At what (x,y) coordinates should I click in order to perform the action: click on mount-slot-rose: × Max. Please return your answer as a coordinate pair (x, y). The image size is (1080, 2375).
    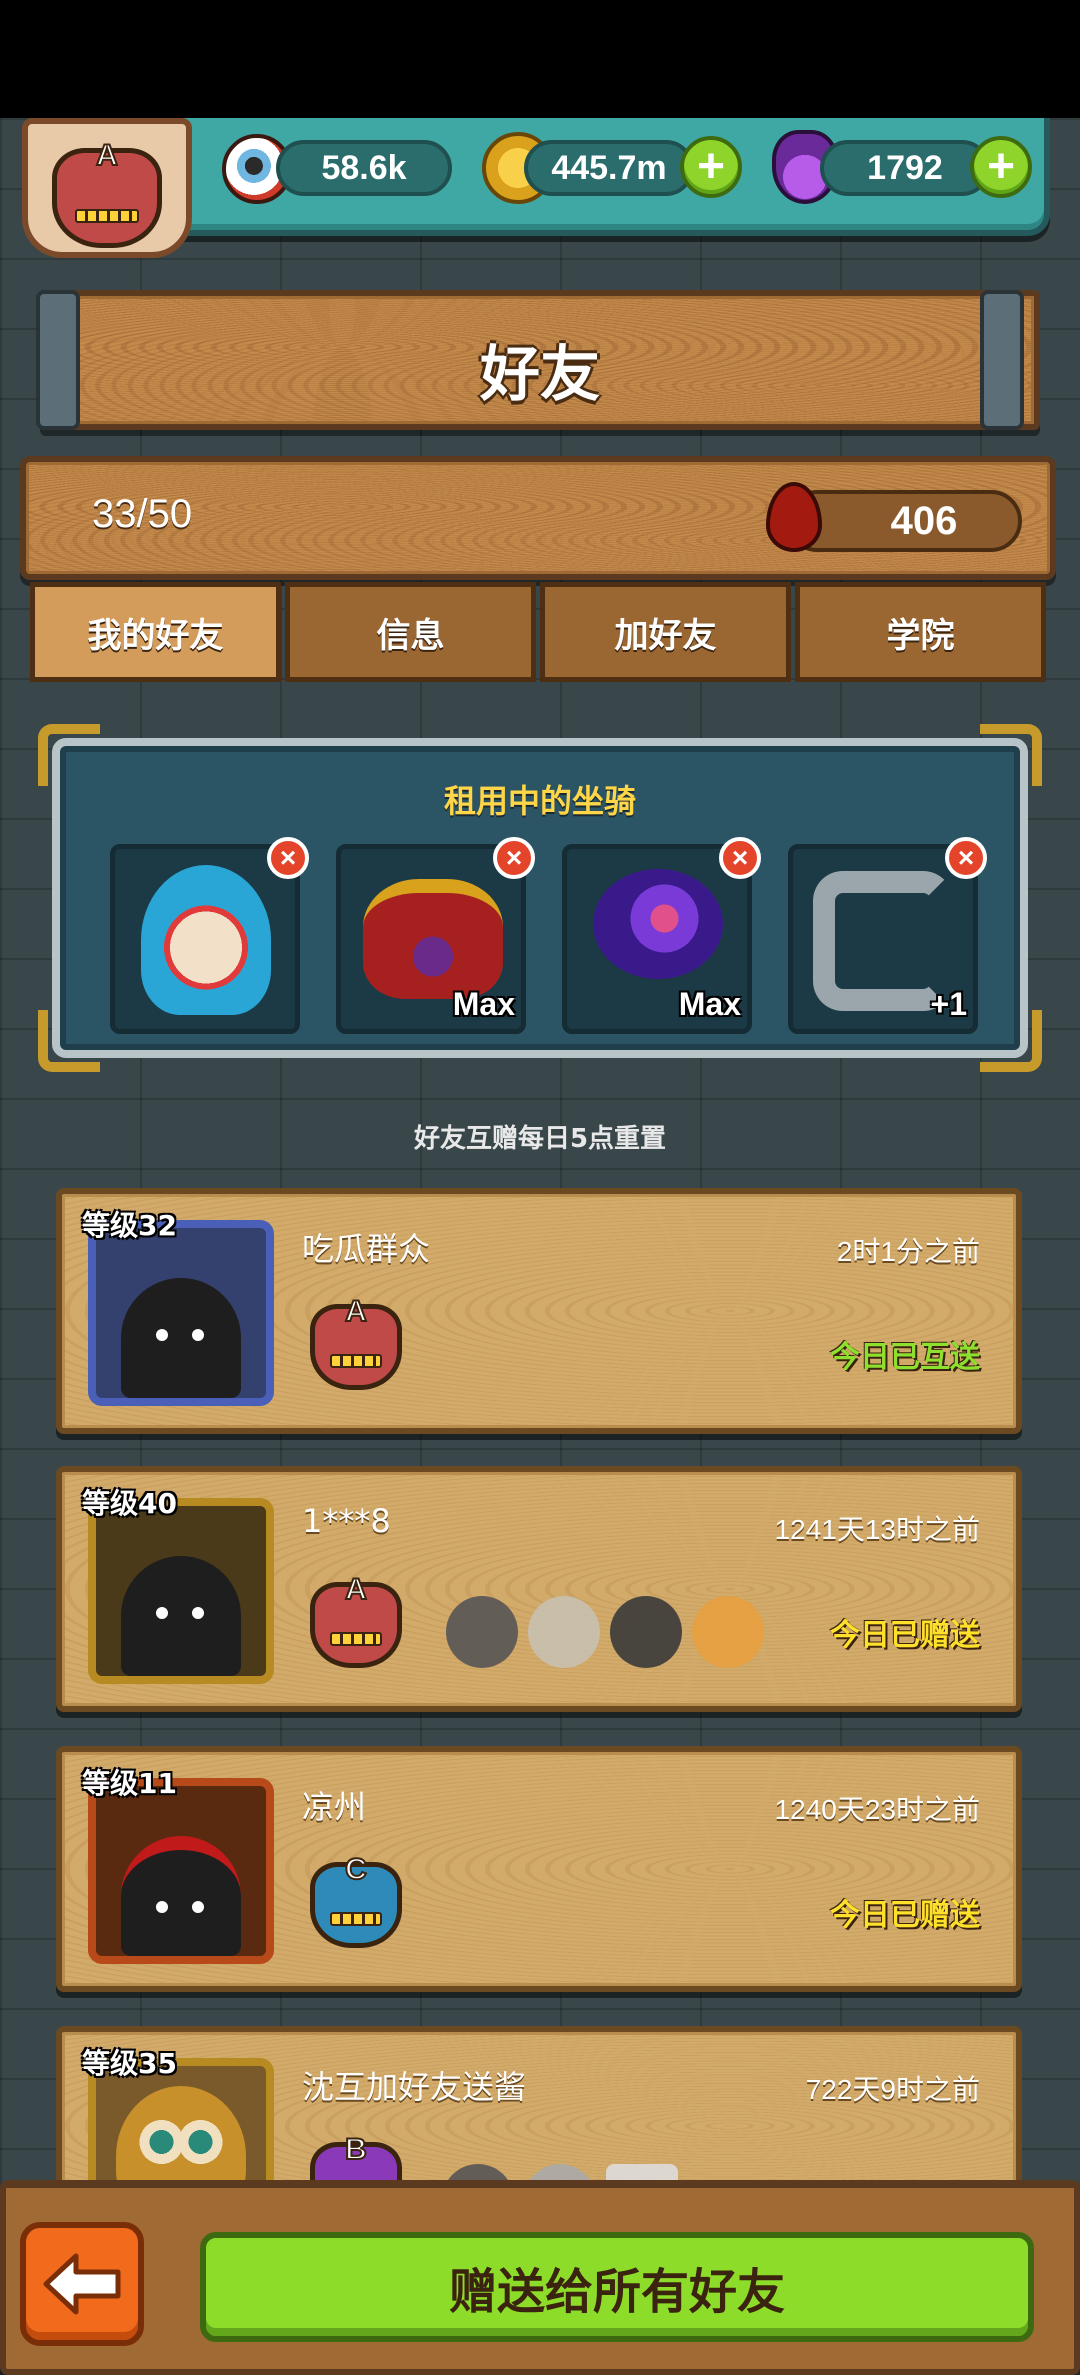
    Looking at the image, I should click on (661, 935).